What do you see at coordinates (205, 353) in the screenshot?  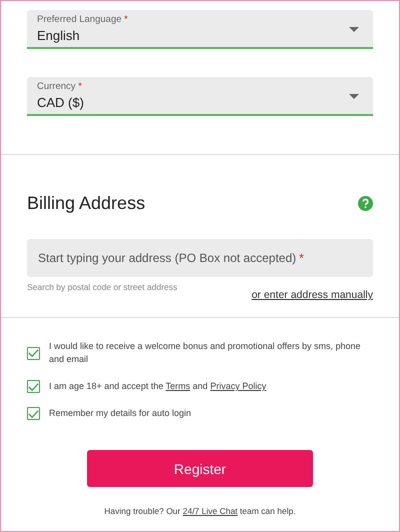 I see `checkbox-label: I would like to receive a welcome bonus and promotional offers by sms, phone and email` at bounding box center [205, 353].